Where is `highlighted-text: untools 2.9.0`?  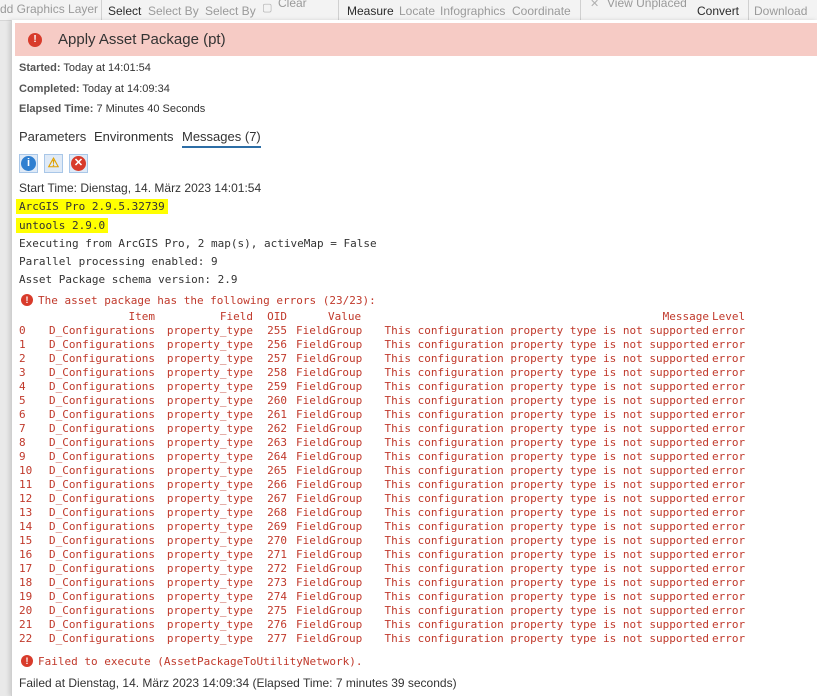 highlighted-text: untools 2.9.0 is located at coordinates (62, 225).